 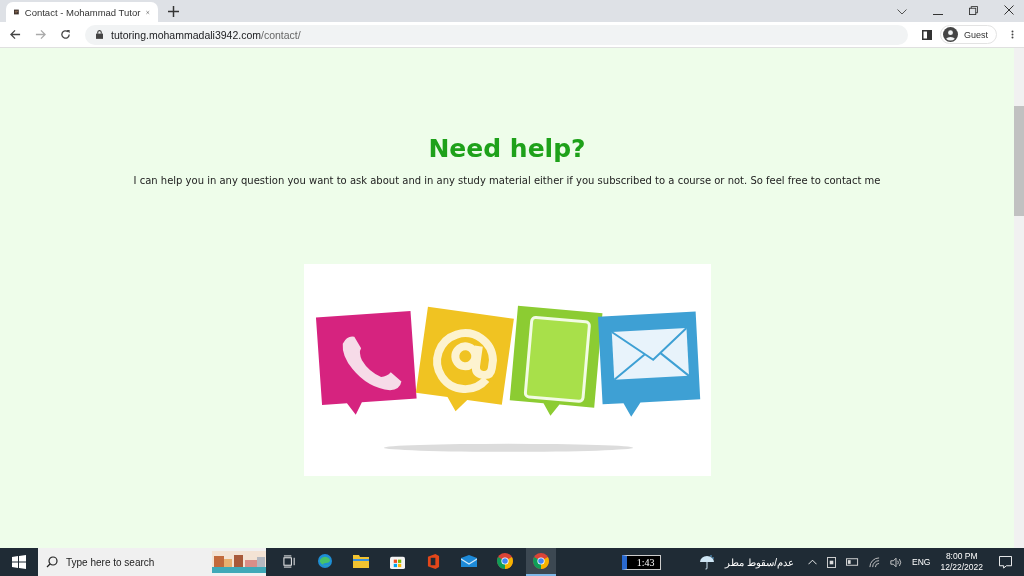 What do you see at coordinates (950, 34) in the screenshot?
I see `avatar-icon` at bounding box center [950, 34].